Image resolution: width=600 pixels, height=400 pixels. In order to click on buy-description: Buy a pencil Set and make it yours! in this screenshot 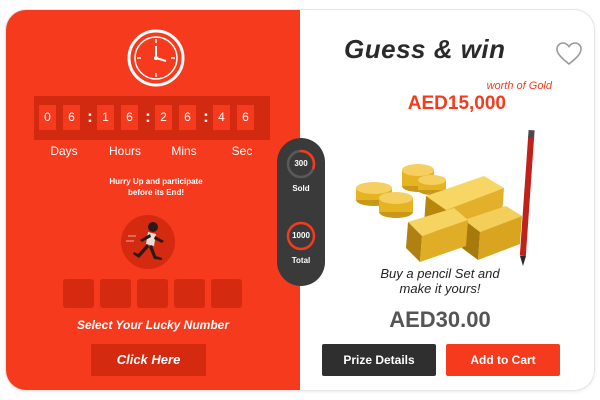, I will do `click(440, 281)`.